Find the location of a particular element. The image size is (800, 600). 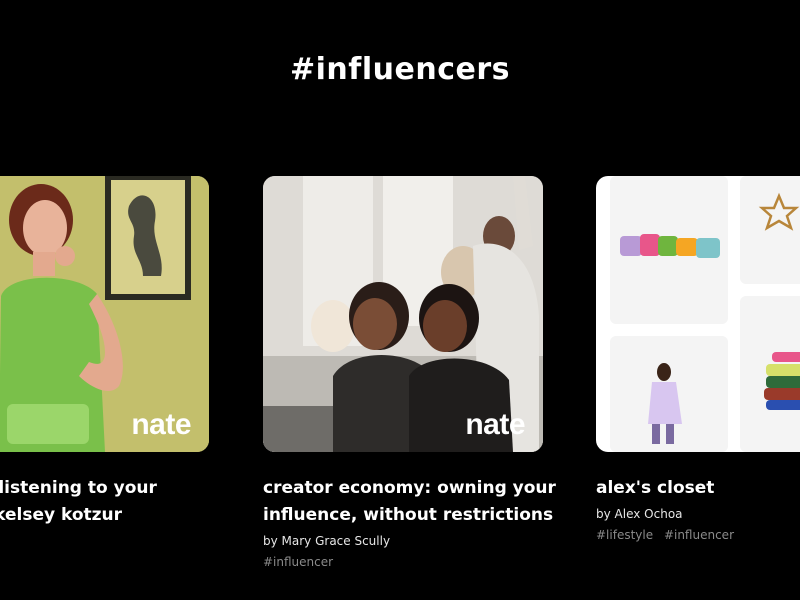

article-thumbnail is located at coordinates (698, 314).